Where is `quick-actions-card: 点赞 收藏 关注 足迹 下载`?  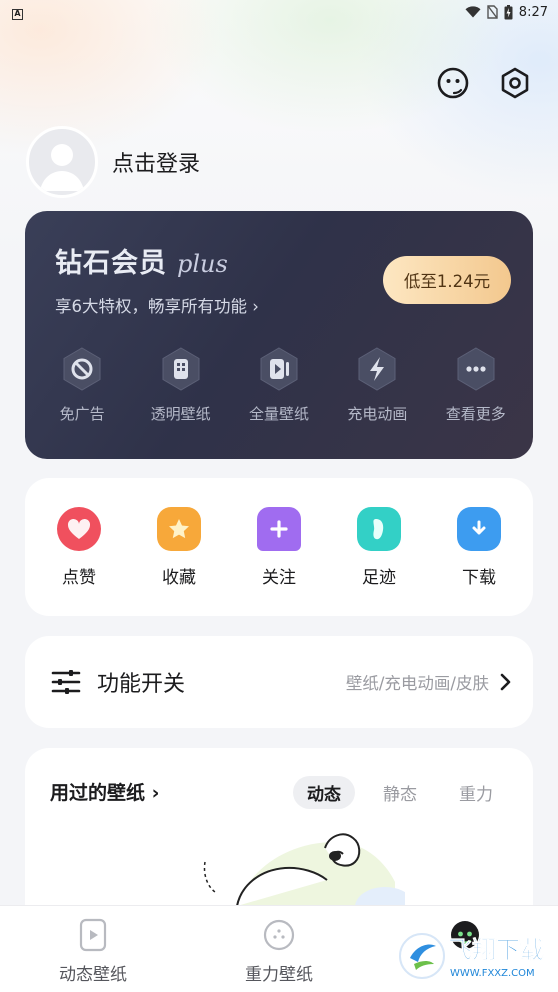 quick-actions-card: 点赞 收藏 关注 足迹 下载 is located at coordinates (279, 547).